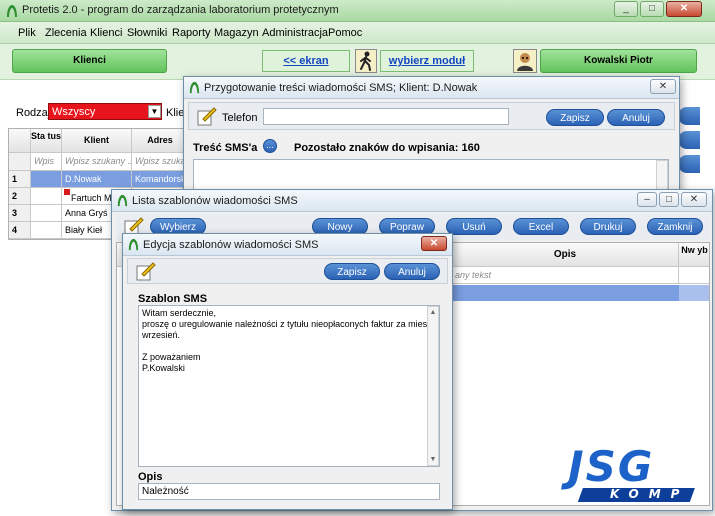  I want to click on close-list-button: Zamknij, so click(675, 226).